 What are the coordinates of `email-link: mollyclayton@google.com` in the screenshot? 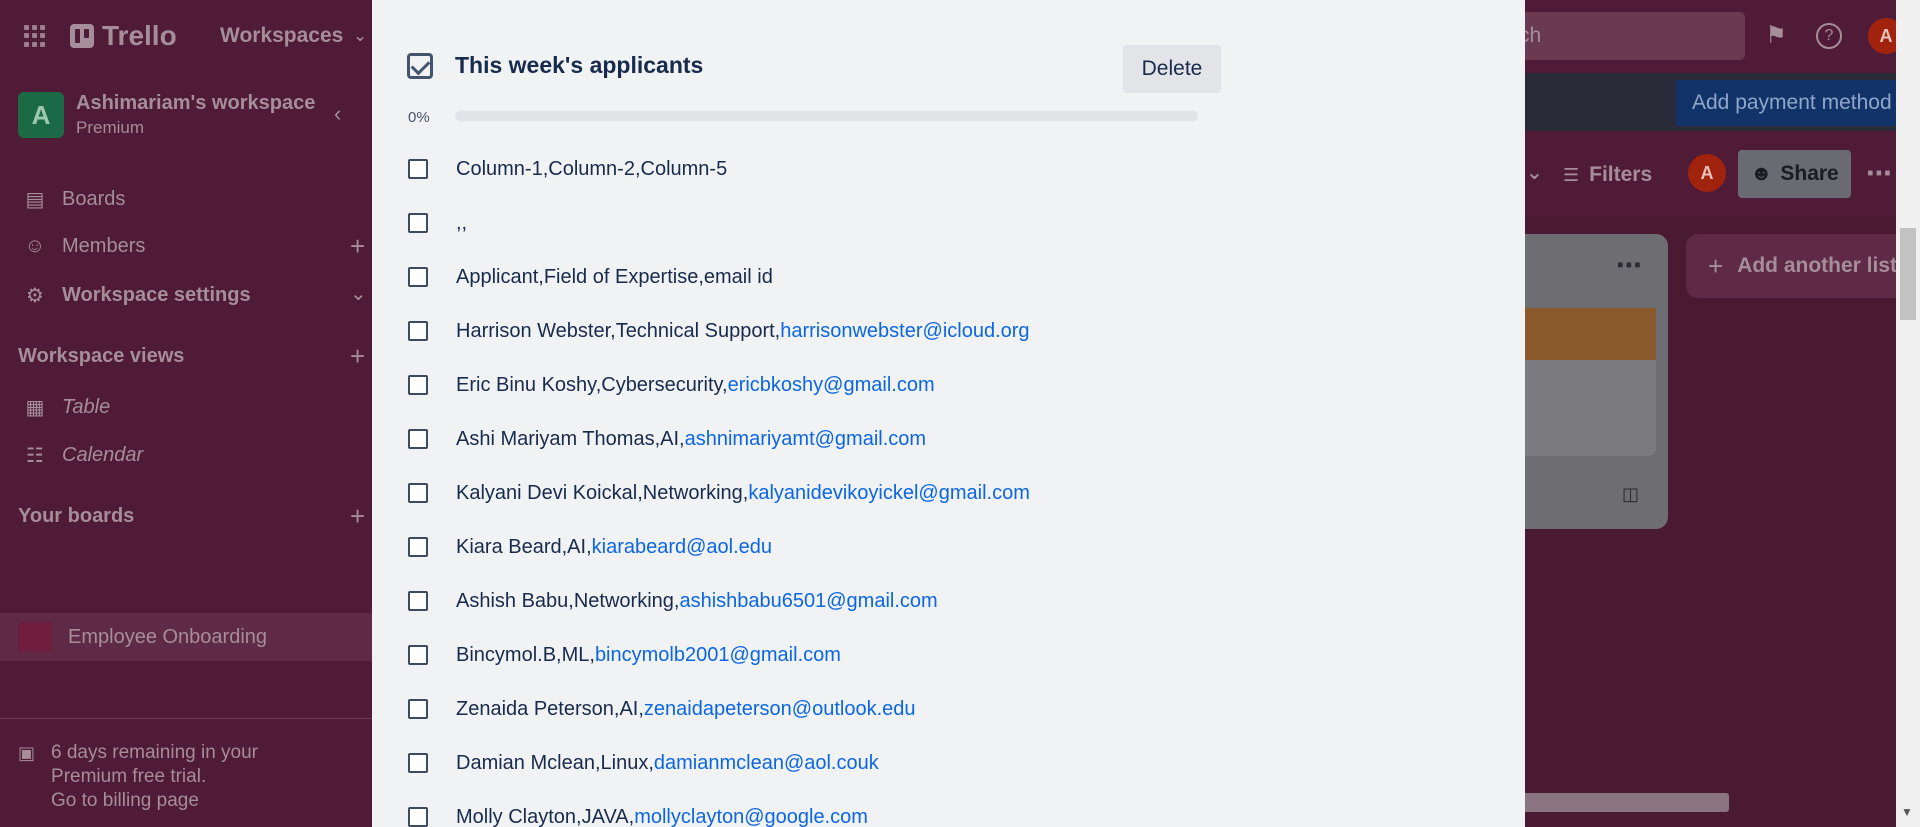 It's located at (751, 816).